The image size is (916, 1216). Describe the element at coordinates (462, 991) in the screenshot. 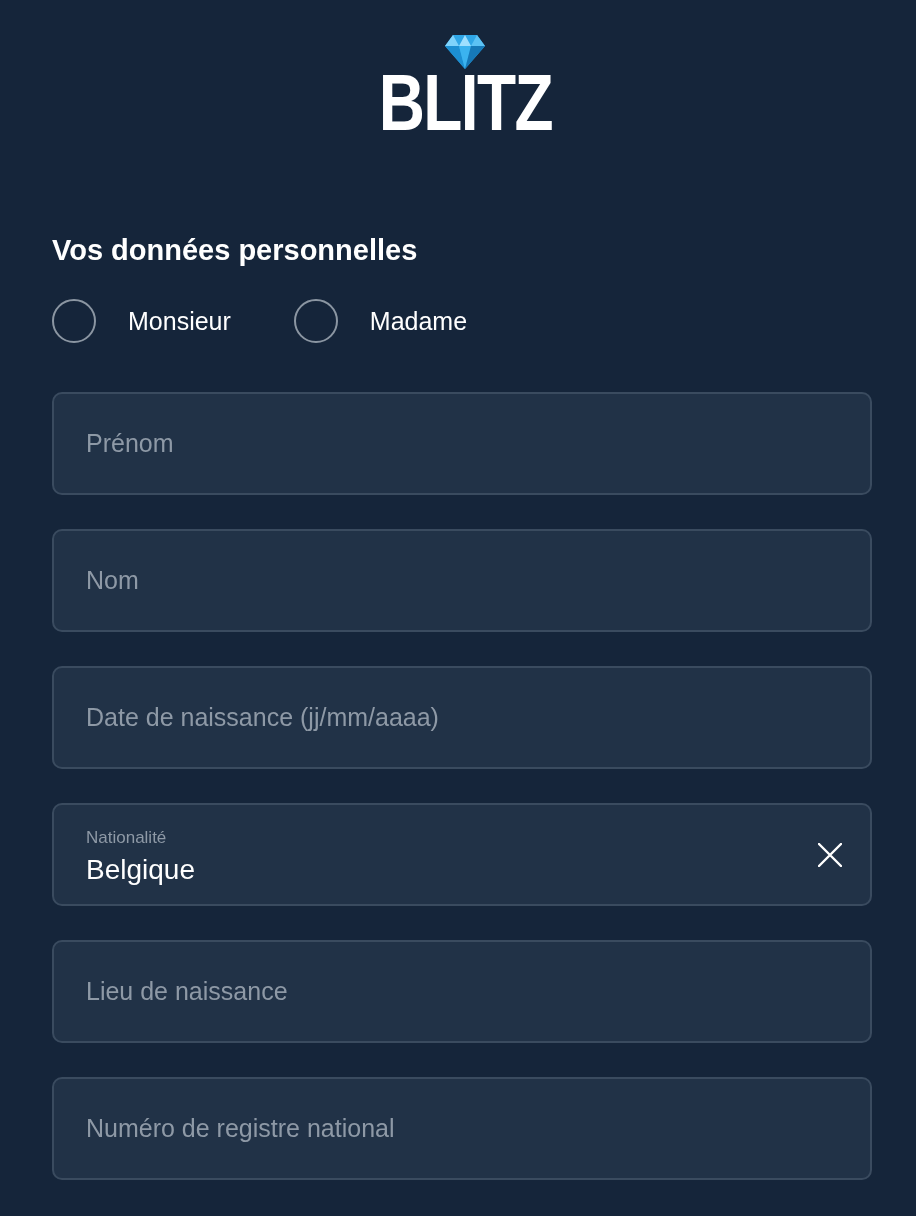

I see `input-field: Lieu de naissance` at that location.